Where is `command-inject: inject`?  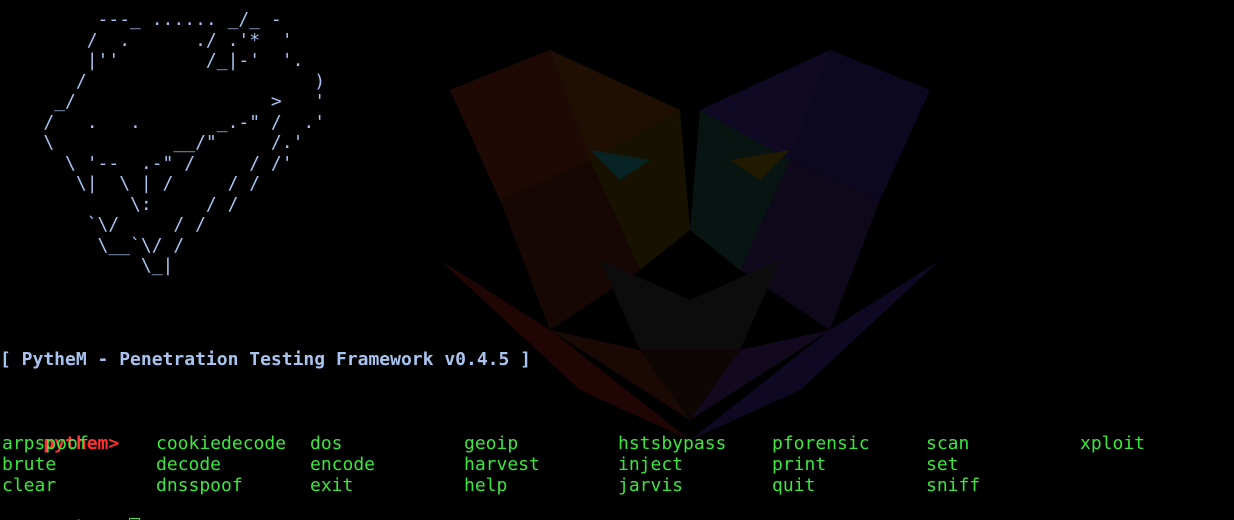 command-inject: inject is located at coordinates (651, 464).